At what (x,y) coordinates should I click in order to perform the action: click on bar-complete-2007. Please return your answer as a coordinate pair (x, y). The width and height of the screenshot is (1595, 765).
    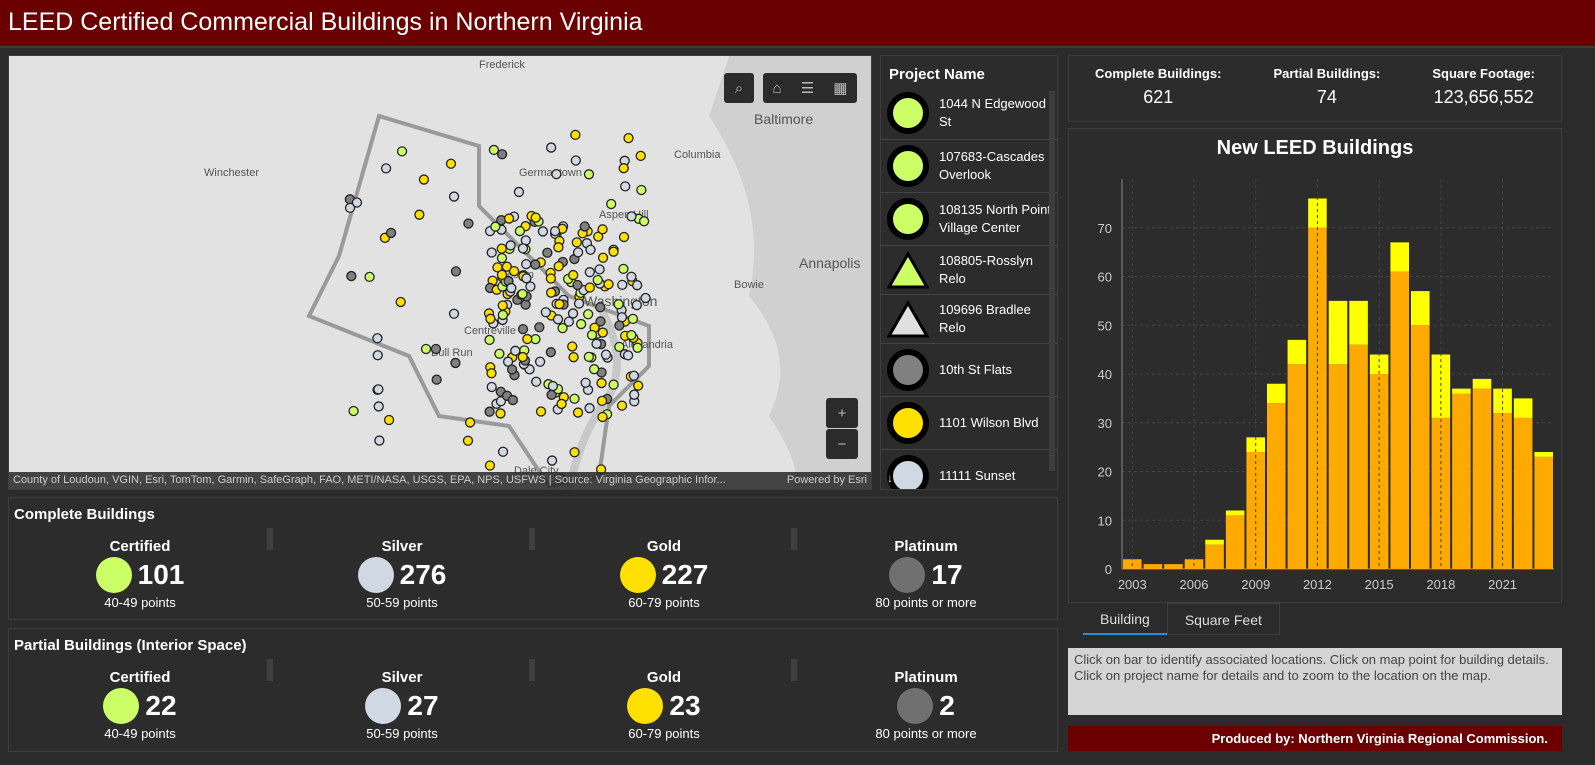
    Looking at the image, I should click on (1214, 556).